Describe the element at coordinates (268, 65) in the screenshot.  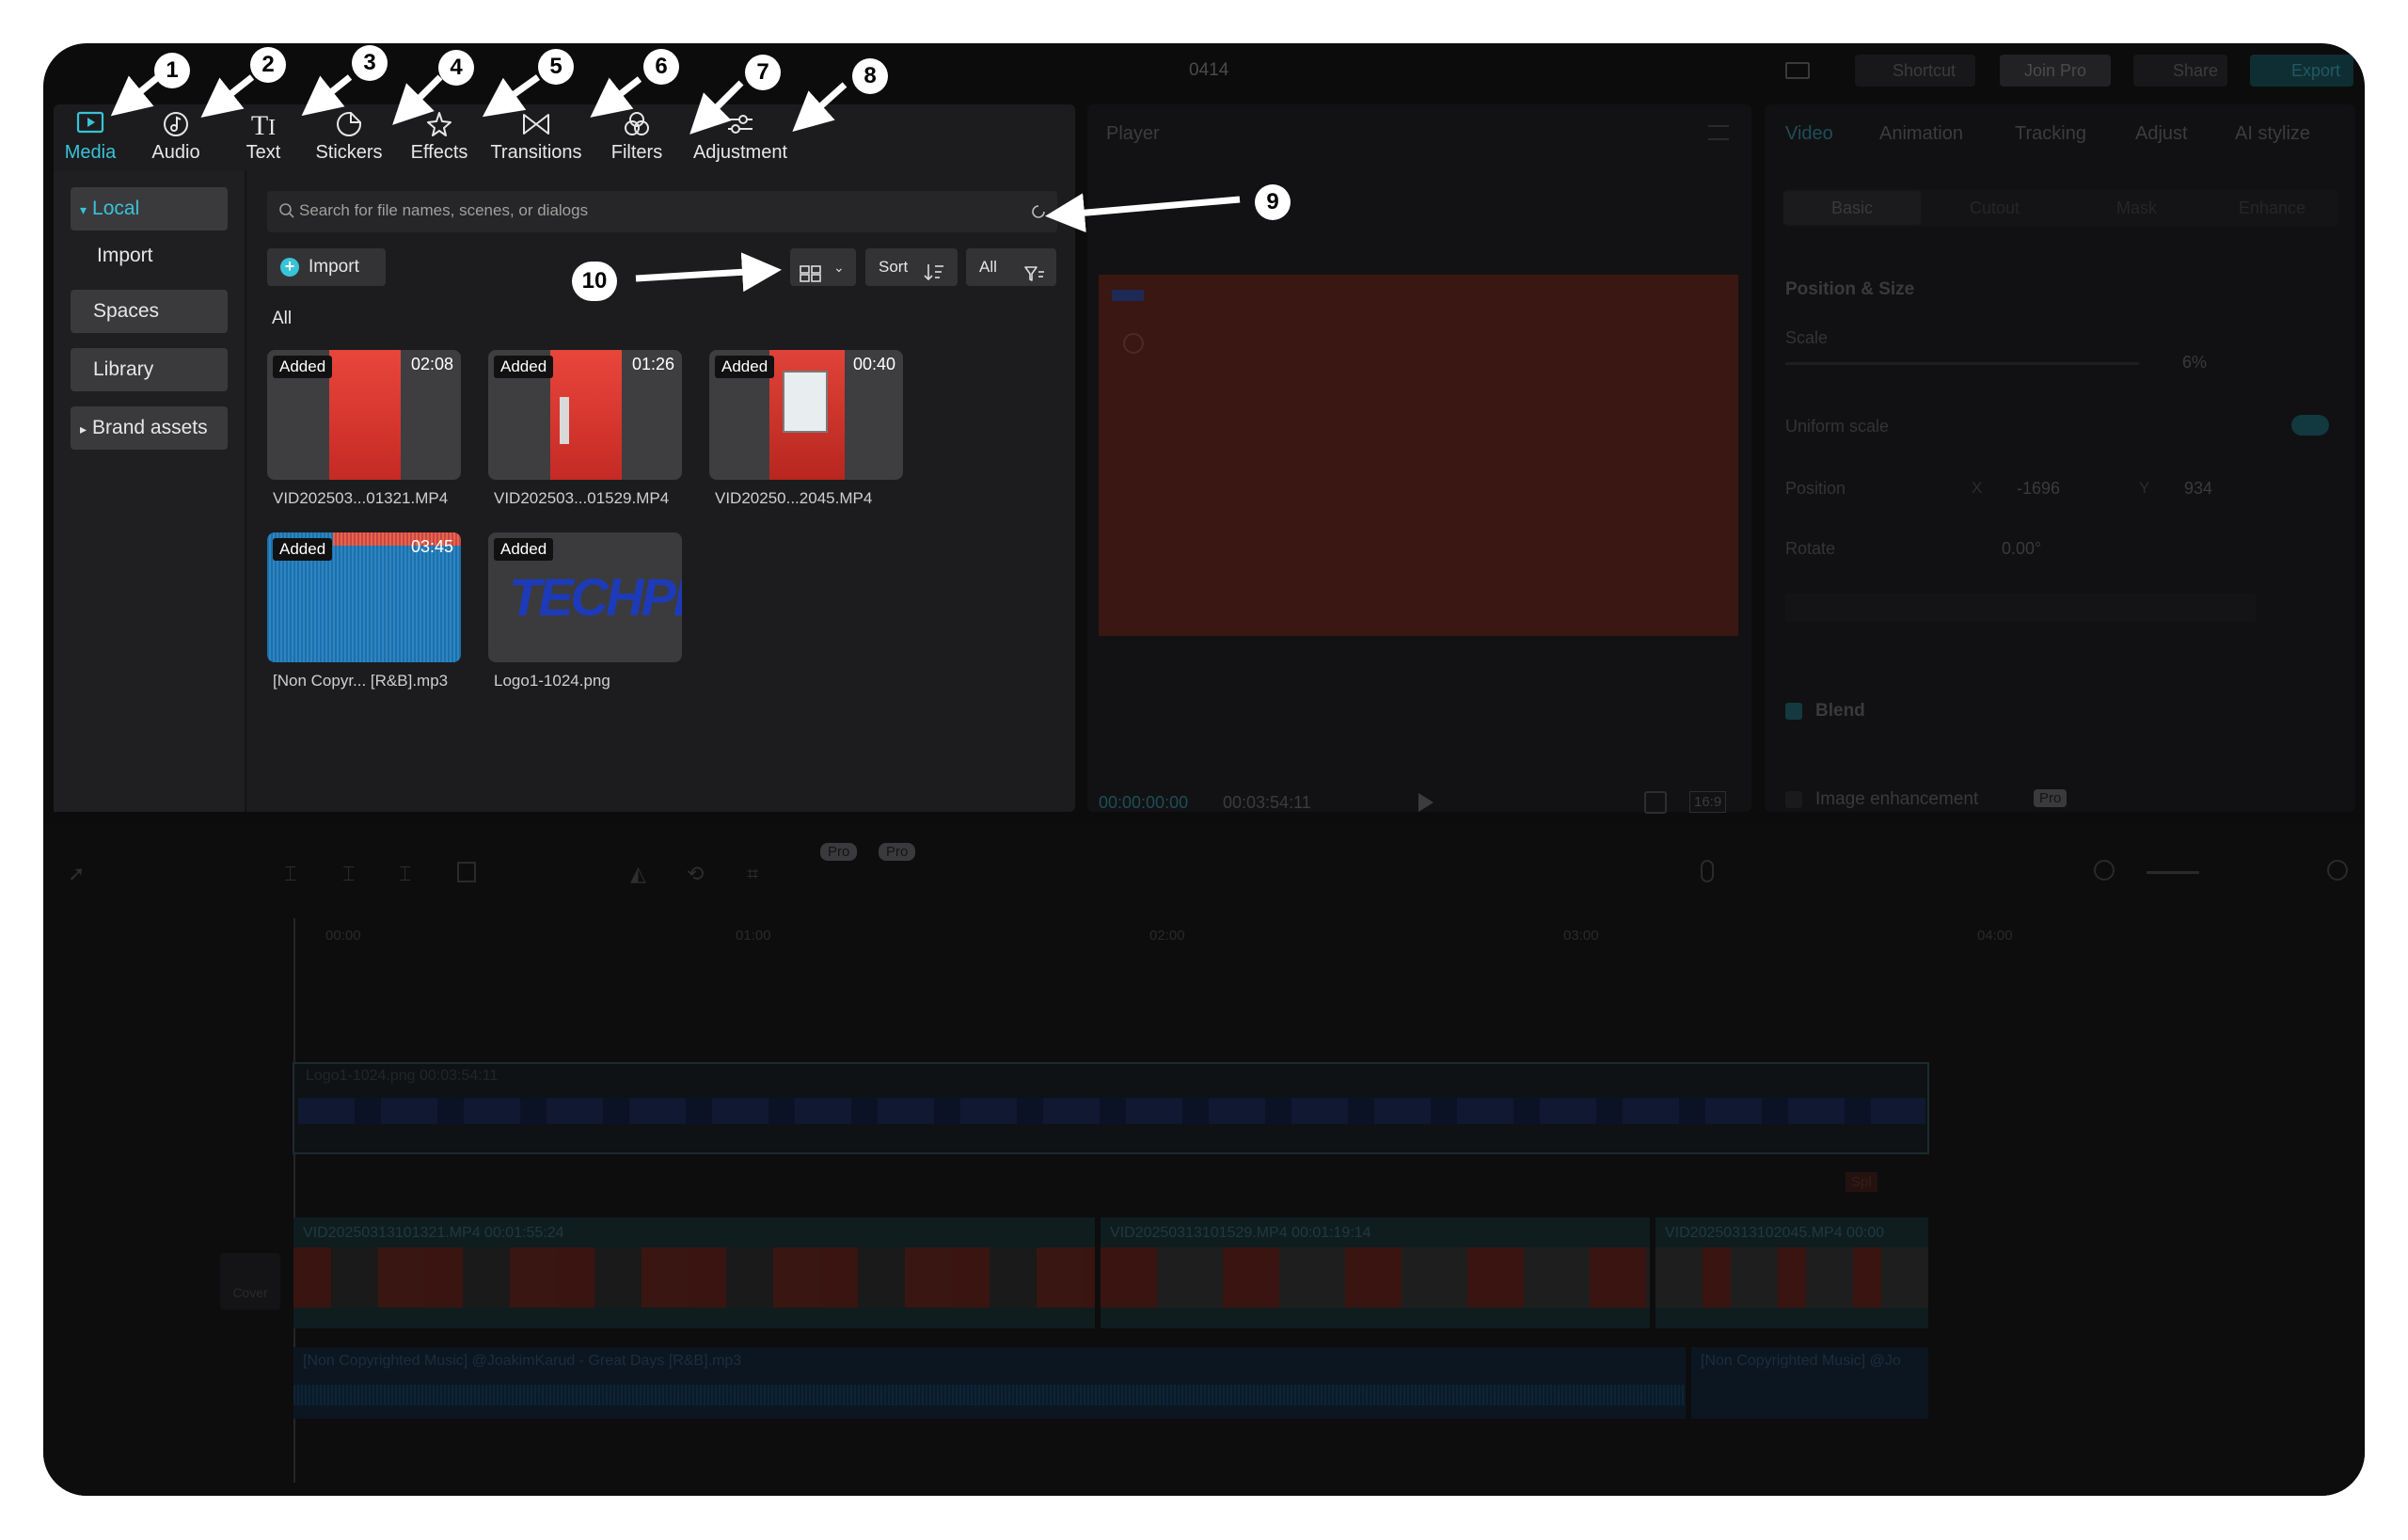
I see `annotation-2: 2` at that location.